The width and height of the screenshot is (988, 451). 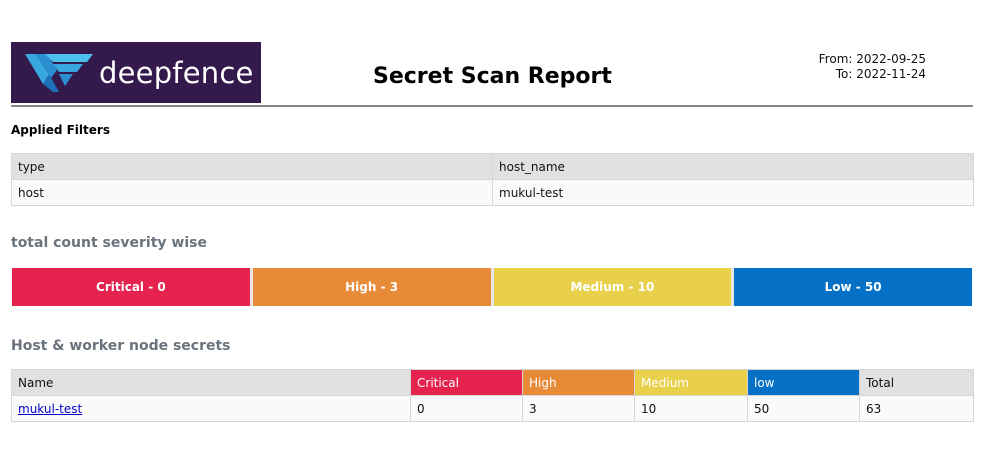 I want to click on filters-table: type host_name host mukul-test, so click(x=492, y=179).